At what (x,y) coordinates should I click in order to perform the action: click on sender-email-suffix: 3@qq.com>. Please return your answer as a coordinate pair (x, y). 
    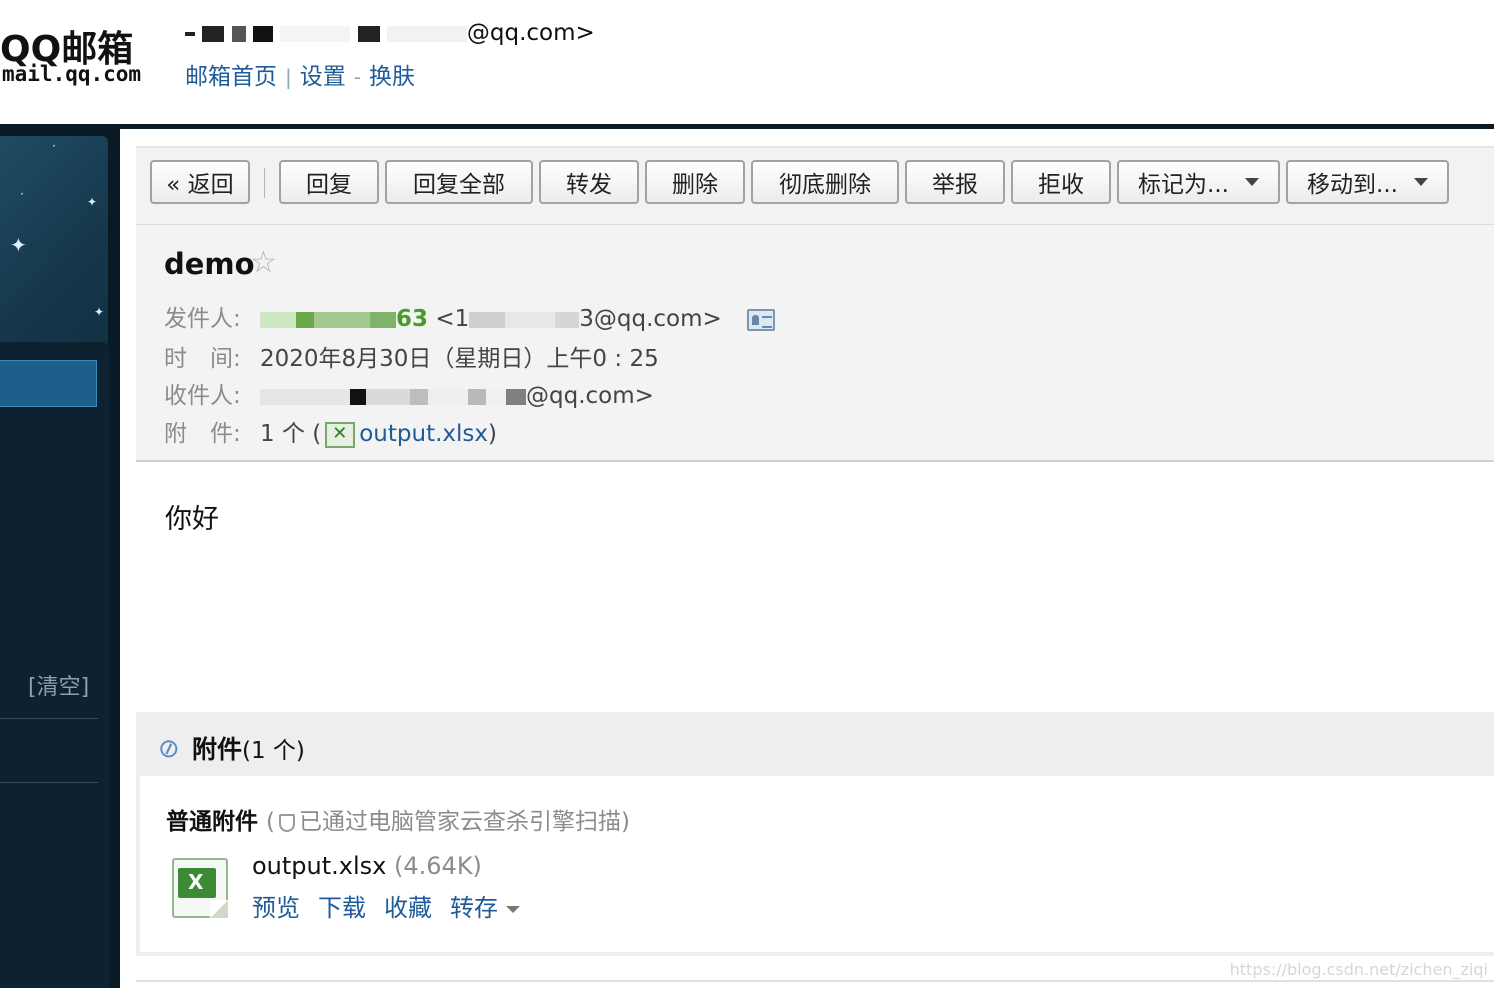
    Looking at the image, I should click on (650, 319).